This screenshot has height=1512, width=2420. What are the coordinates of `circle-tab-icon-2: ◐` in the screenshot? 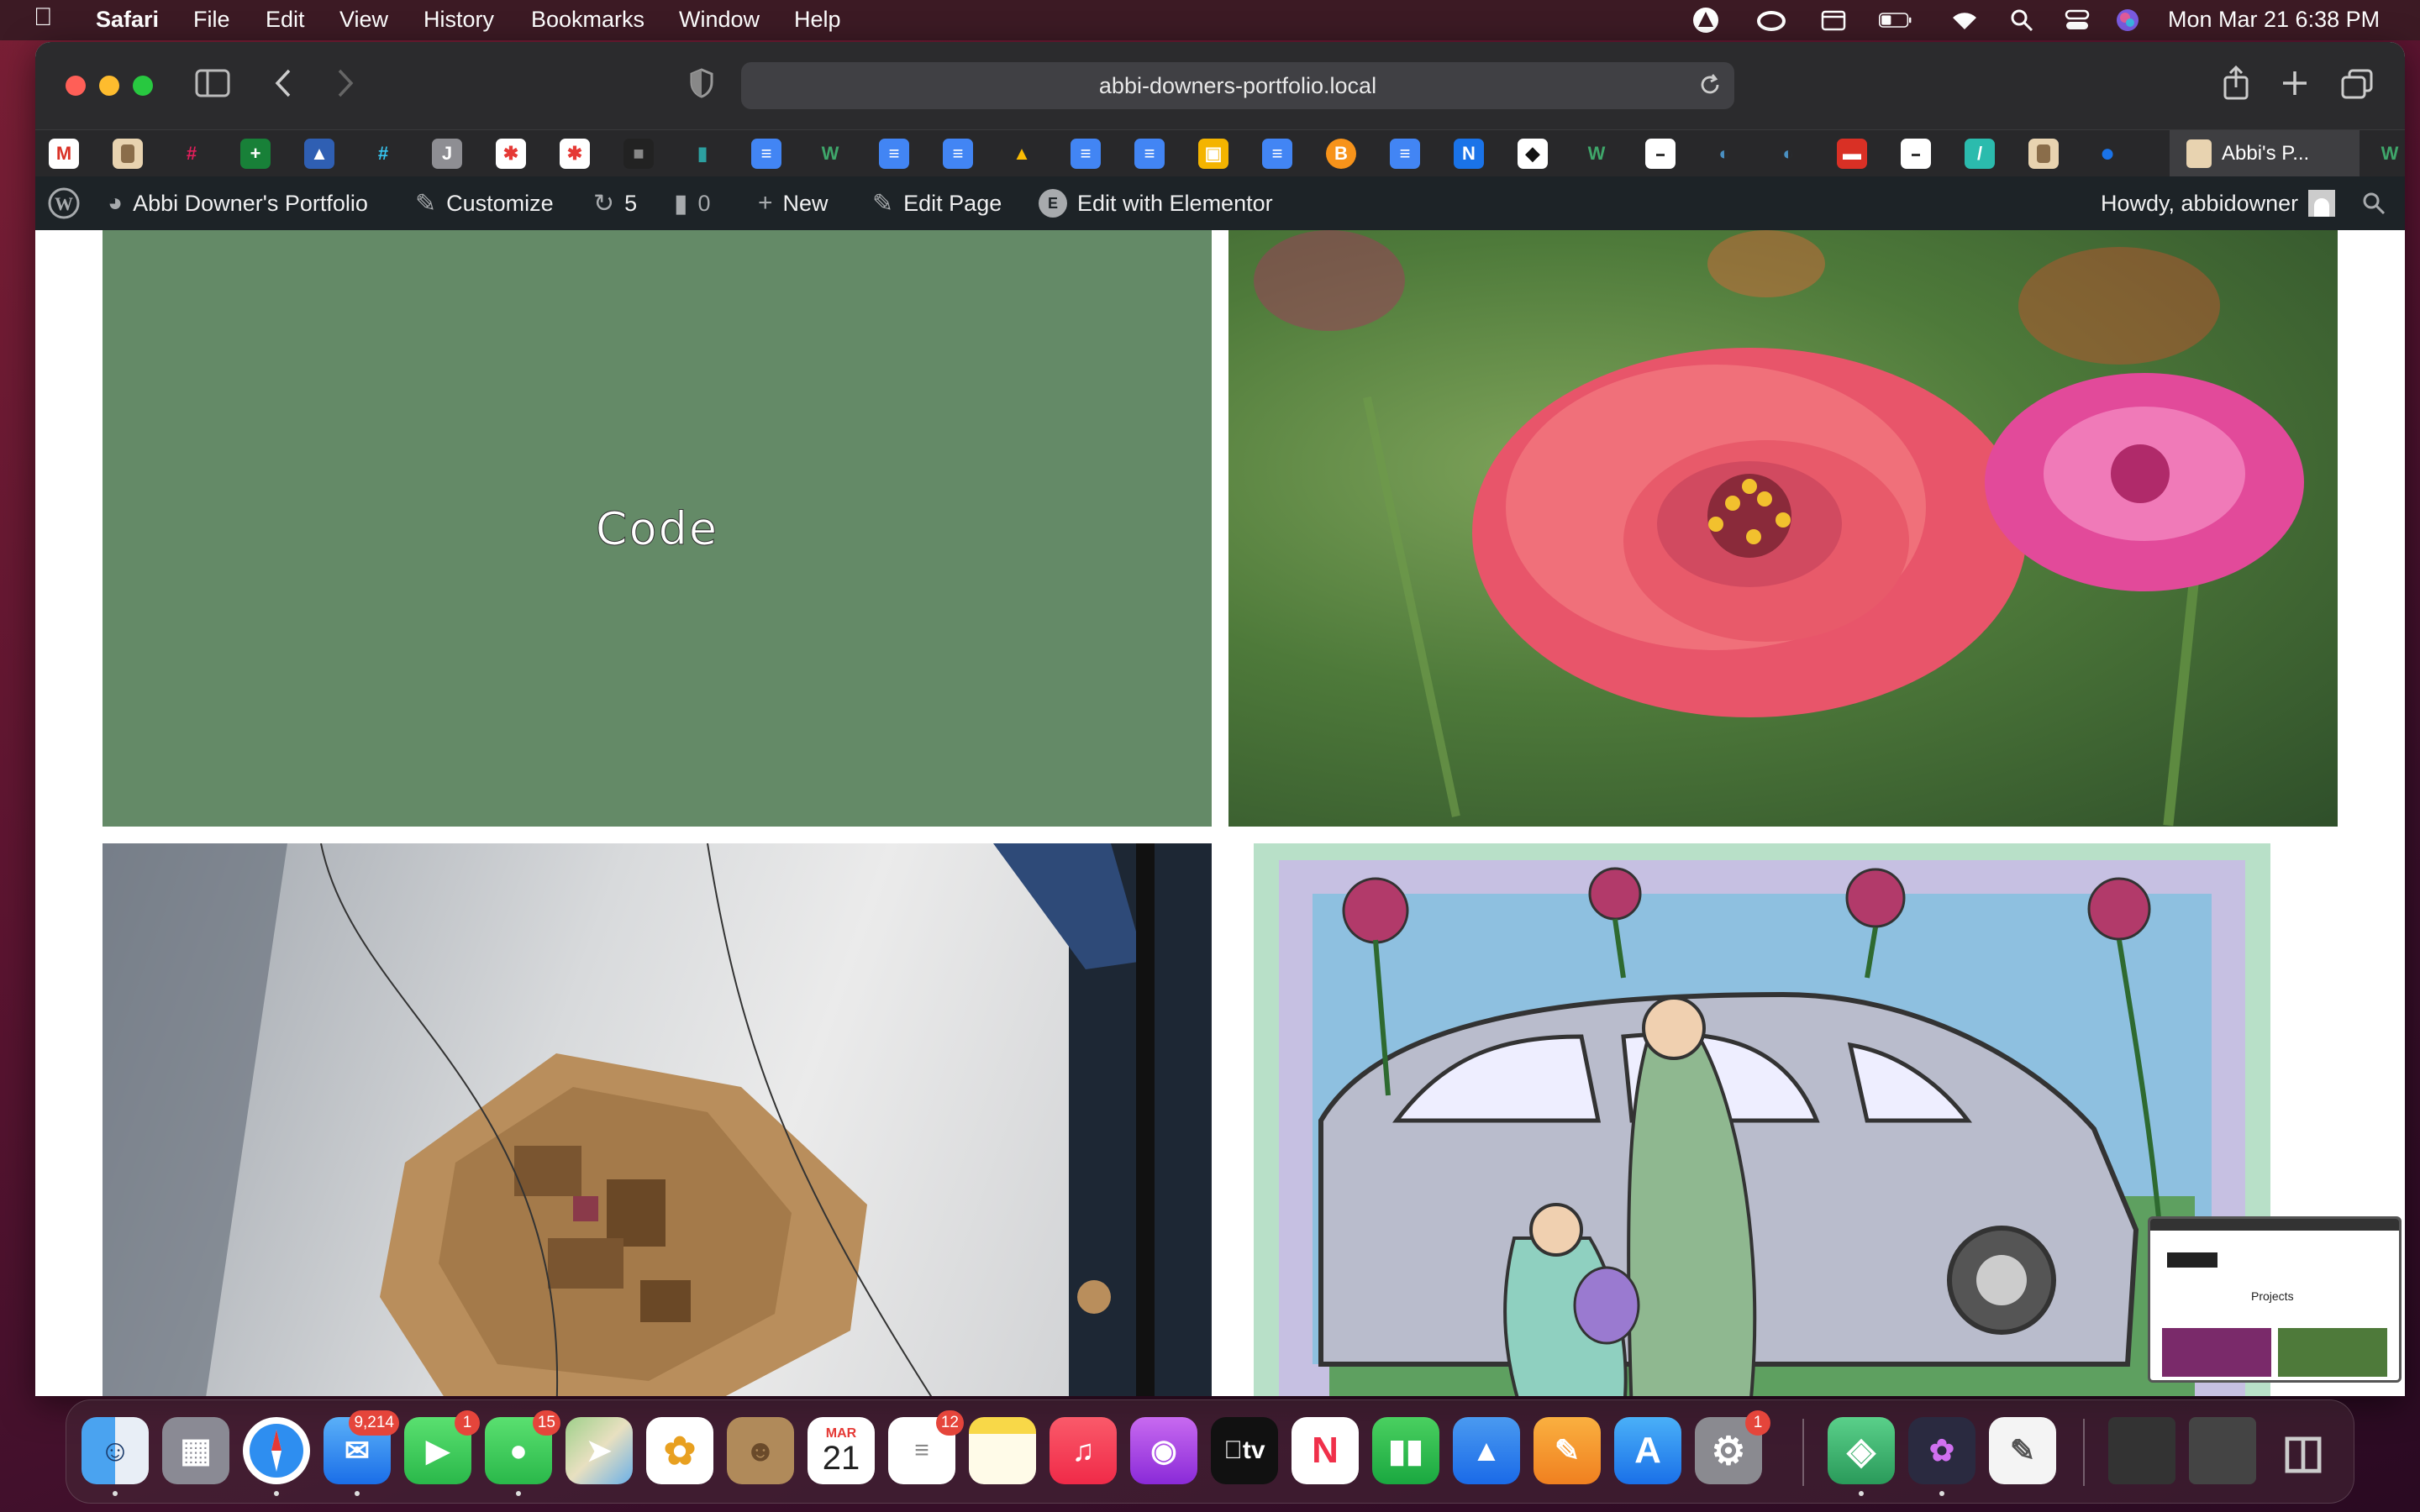 It's located at (1788, 154).